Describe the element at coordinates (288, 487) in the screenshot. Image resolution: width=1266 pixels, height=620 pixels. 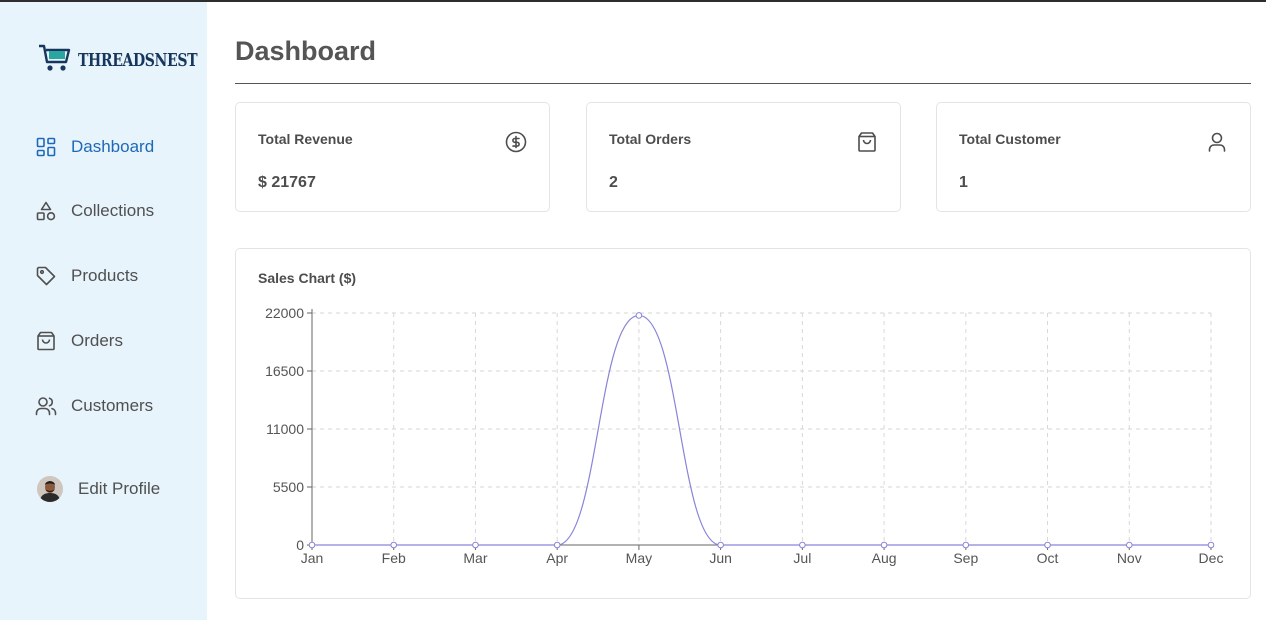
I see `y-tick-label: 5500` at that location.